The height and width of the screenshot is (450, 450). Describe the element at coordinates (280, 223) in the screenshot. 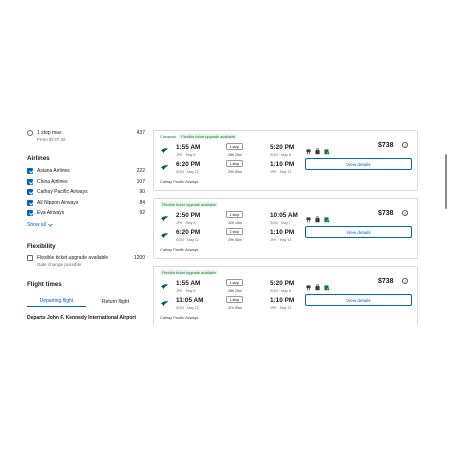

I see `arrival-airport-date: SGN · May 7` at that location.